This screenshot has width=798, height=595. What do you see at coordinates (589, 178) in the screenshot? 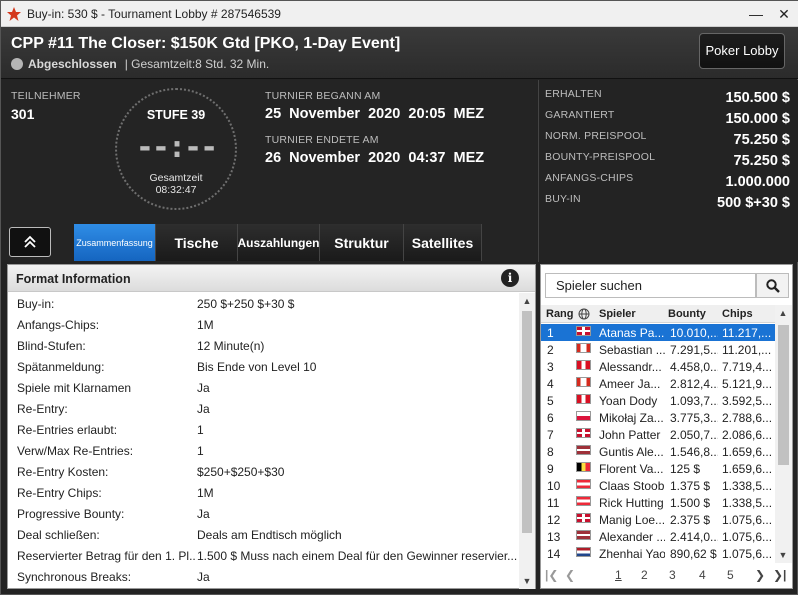
I see `prize-label: ANFANGS-CHIPS` at bounding box center [589, 178].